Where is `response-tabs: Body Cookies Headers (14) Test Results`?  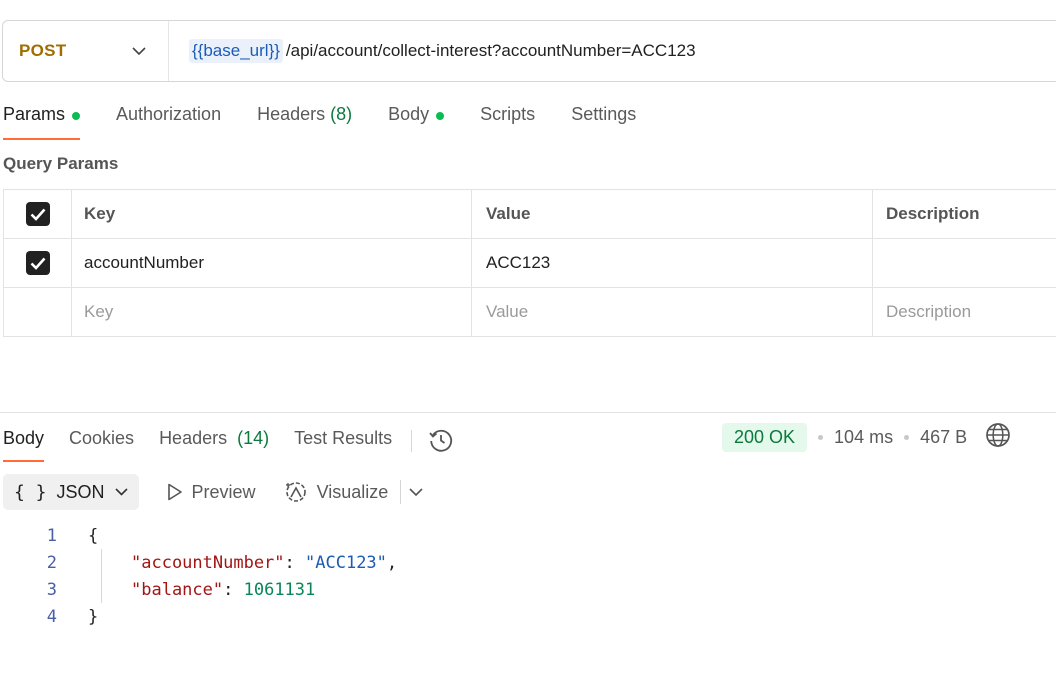 response-tabs: Body Cookies Headers (14) Test Results is located at coordinates (228, 443).